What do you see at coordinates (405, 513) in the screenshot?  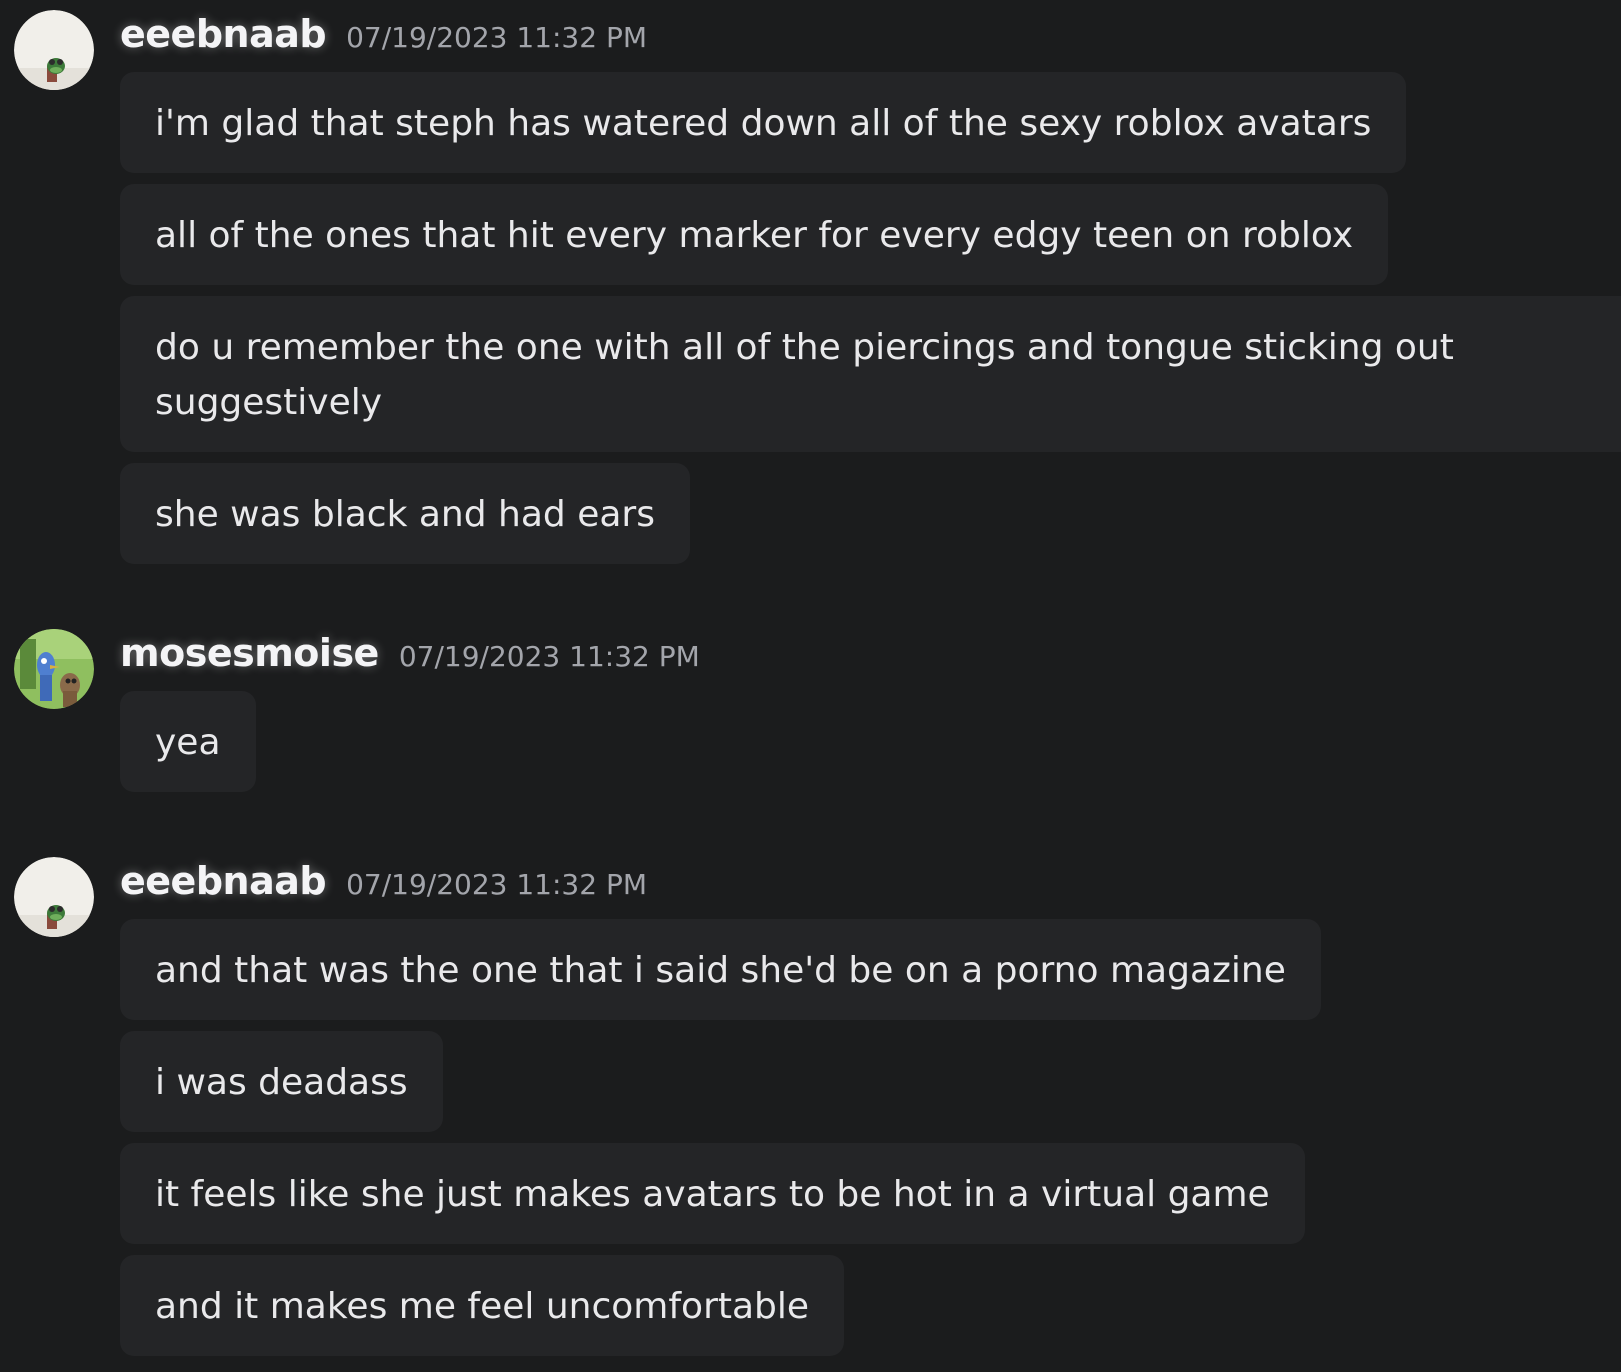 I see `message-bubble: she was black and had ears` at bounding box center [405, 513].